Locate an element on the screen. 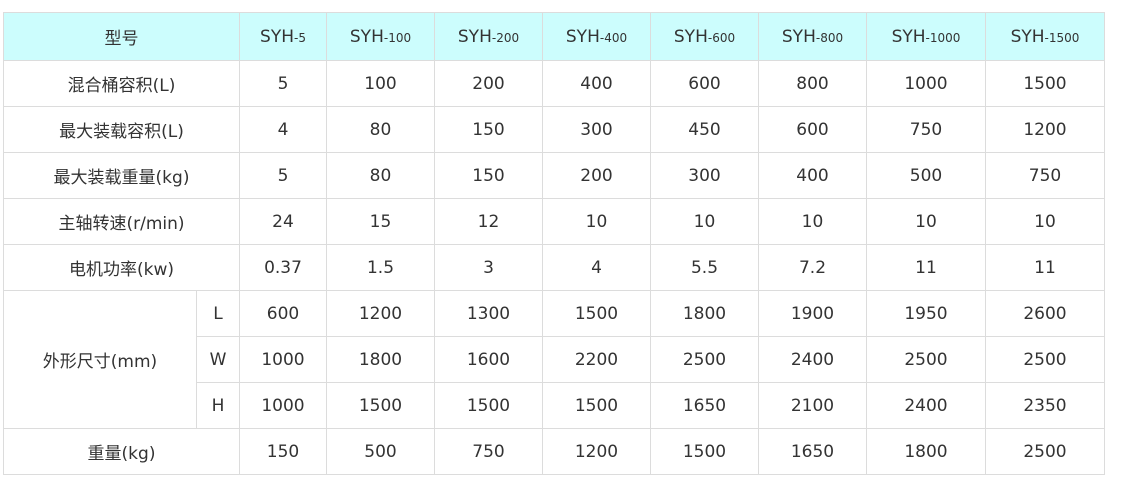 The height and width of the screenshot is (485, 1123). table-row: 主轴转速(r/min) 24 15 12 10 10 10 10 10 is located at coordinates (554, 221).